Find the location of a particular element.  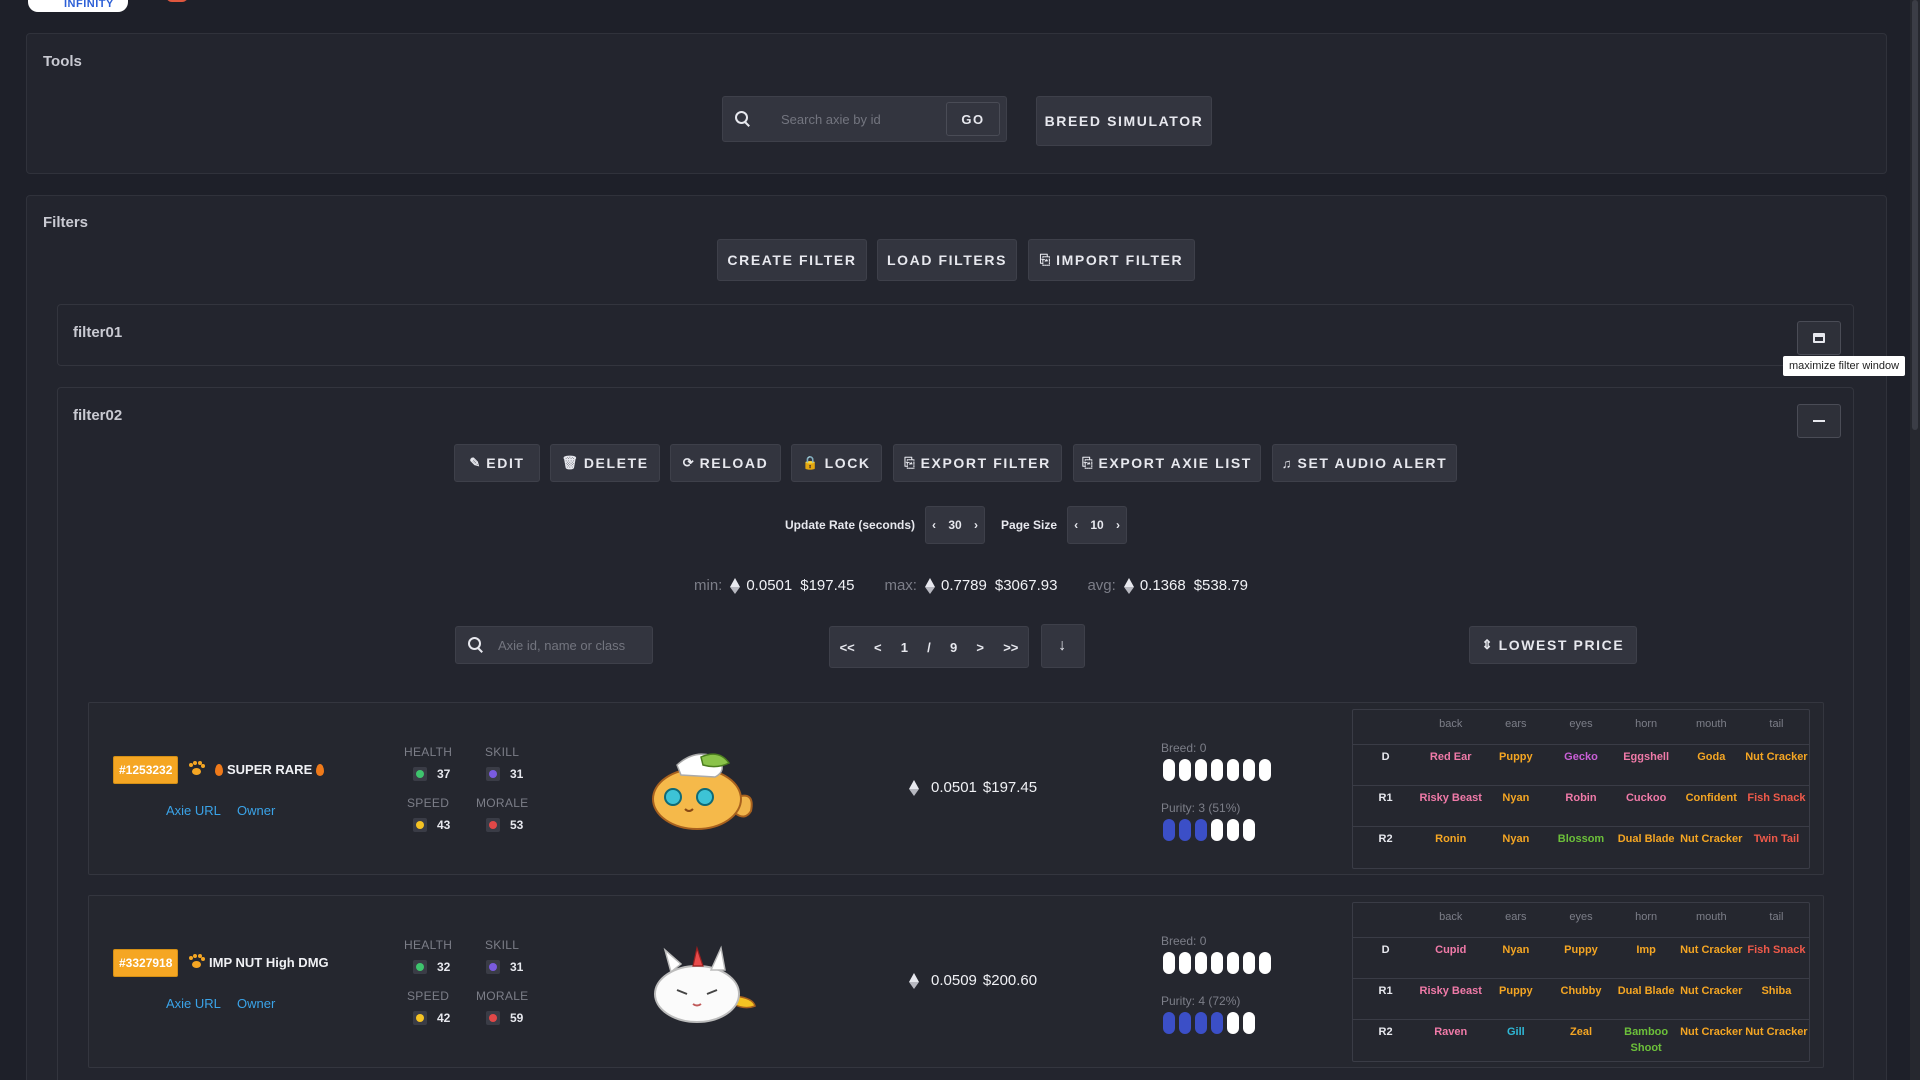

page-size-stepper: ‹ 10 › is located at coordinates (1097, 525).